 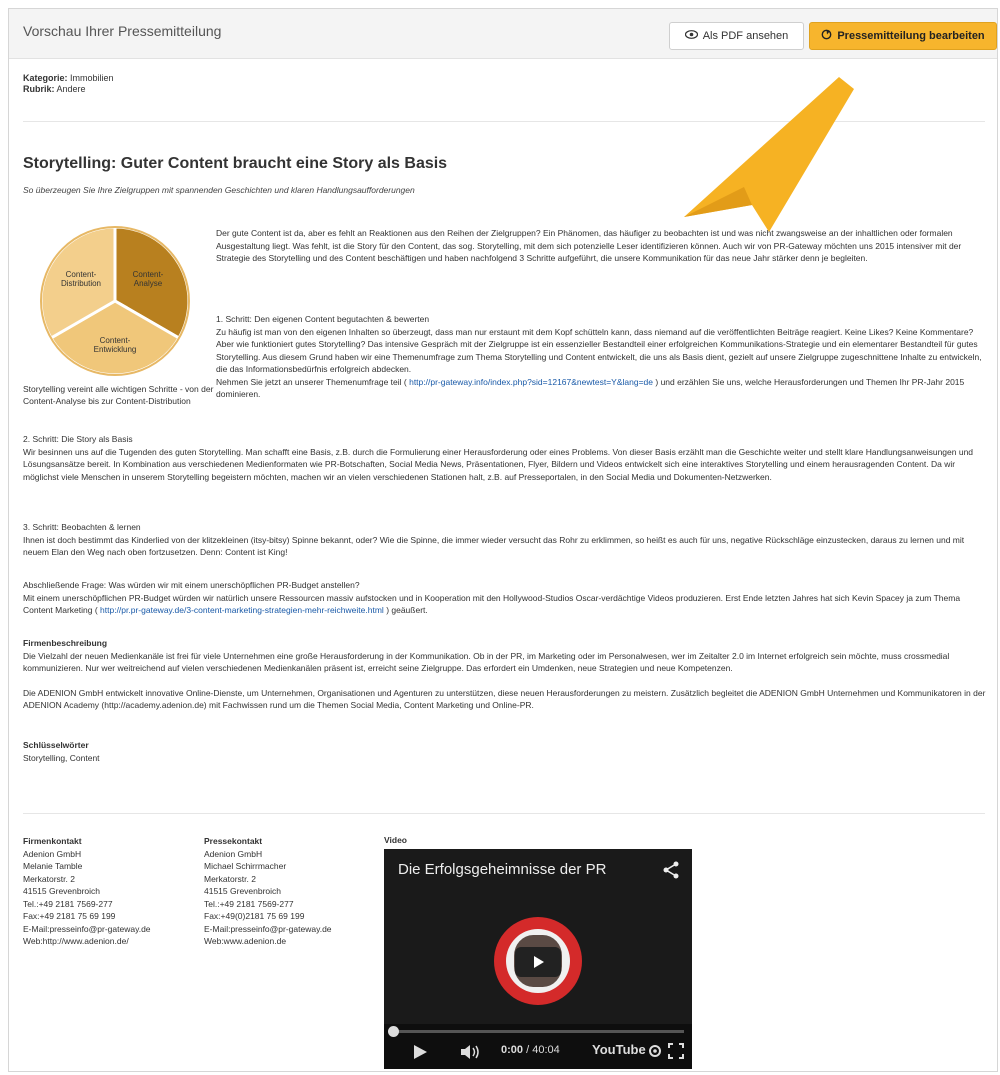 I want to click on meta-info: Kategorie: Immobilien Rubrik: Andere, so click(x=68, y=84).